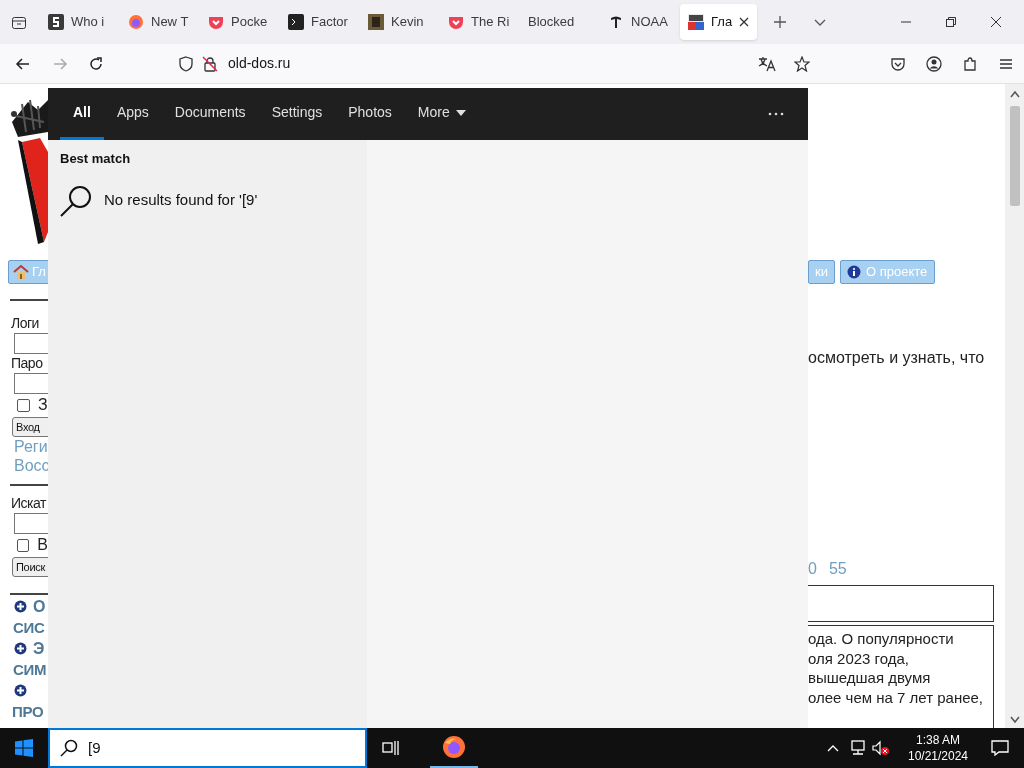  What do you see at coordinates (558, 22) in the screenshot?
I see `browser-tab: Blocked` at bounding box center [558, 22].